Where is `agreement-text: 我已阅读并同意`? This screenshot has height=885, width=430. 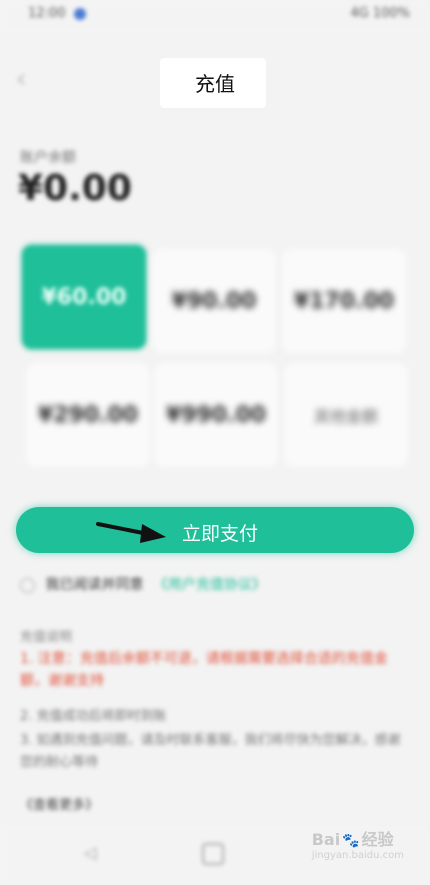
agreement-text: 我已阅读并同意 is located at coordinates (94, 585).